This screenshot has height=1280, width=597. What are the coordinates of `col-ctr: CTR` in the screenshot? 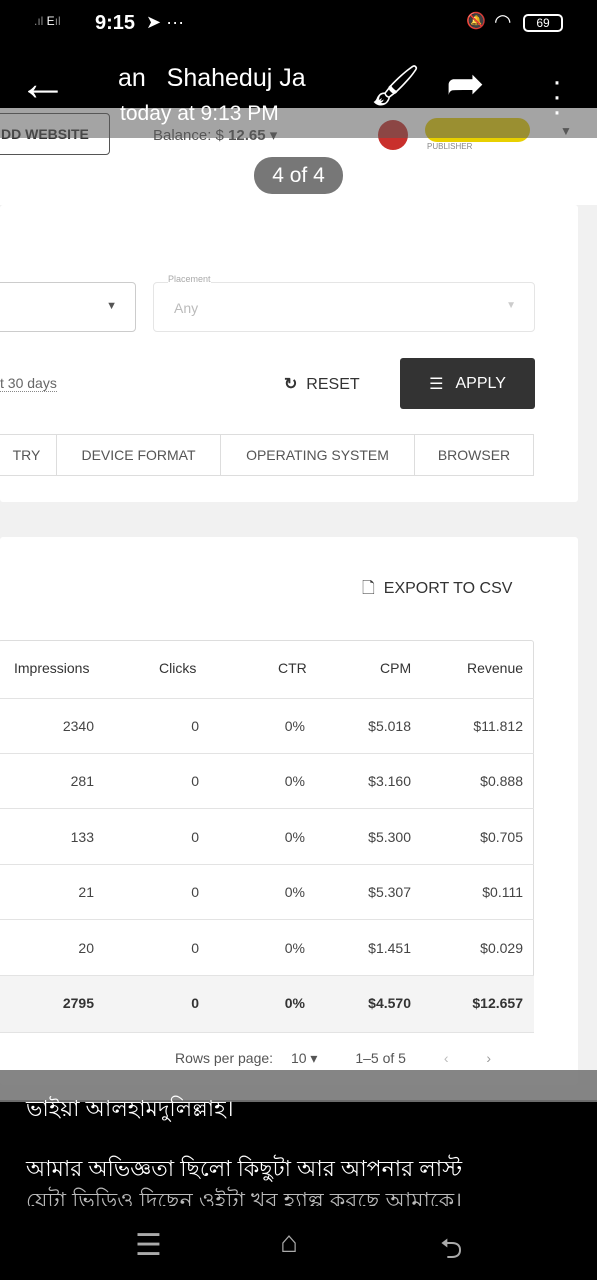 It's located at (292, 668).